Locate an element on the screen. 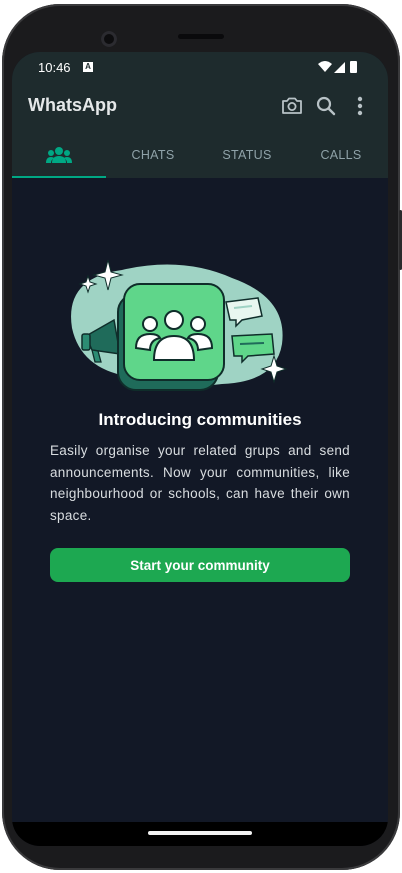  status-icons is located at coordinates (337, 67).